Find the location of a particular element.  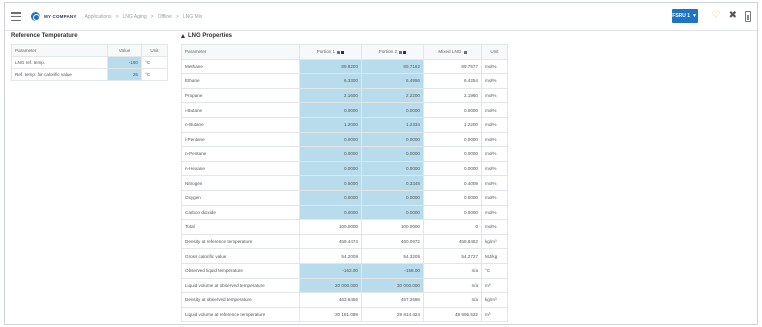

company-logo: MY COMPANY is located at coordinates (54, 16).